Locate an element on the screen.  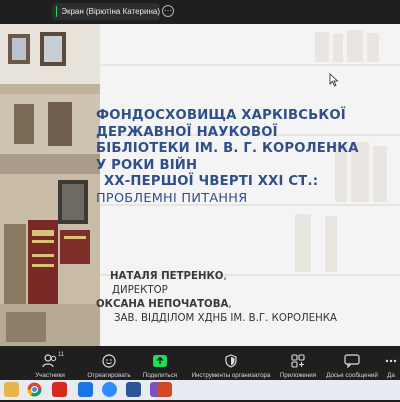
slide-title-line: БІБЛІОТЕКИ ІМ. В. Г. КОРОЛЕНКА is located at coordinates (226, 149).